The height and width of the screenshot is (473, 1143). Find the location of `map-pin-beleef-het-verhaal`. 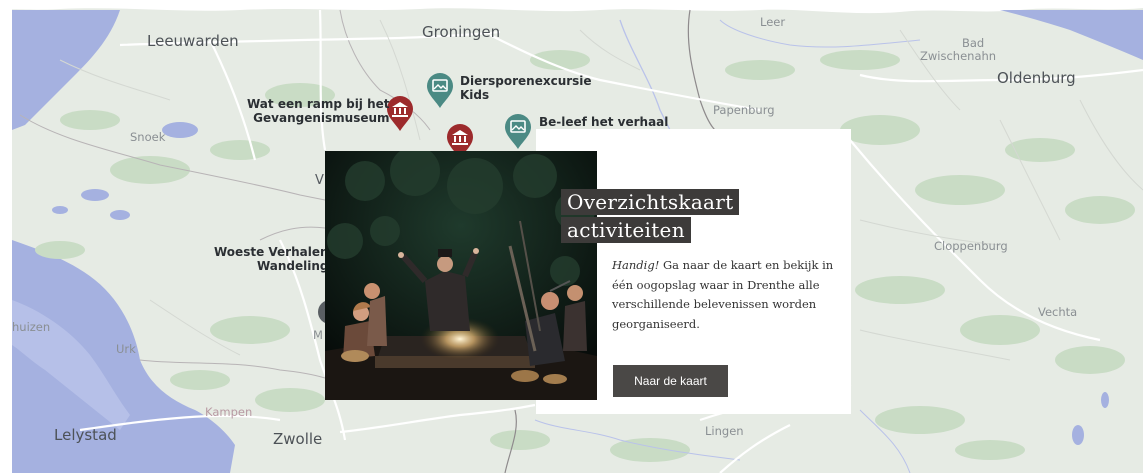

map-pin-beleef-het-verhaal is located at coordinates (518, 132).